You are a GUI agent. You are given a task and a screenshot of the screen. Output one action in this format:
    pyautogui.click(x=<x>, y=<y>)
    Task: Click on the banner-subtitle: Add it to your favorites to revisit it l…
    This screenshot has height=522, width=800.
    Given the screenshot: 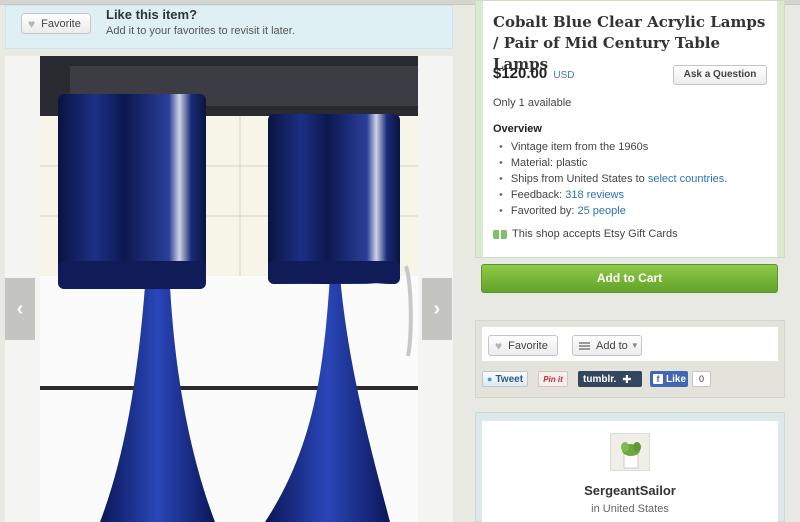 What is the action you would take?
    pyautogui.click(x=200, y=31)
    